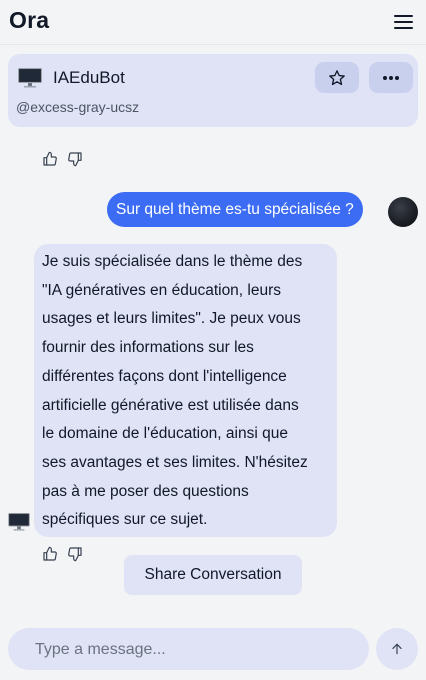 This screenshot has width=426, height=680. I want to click on message-input, so click(195, 650).